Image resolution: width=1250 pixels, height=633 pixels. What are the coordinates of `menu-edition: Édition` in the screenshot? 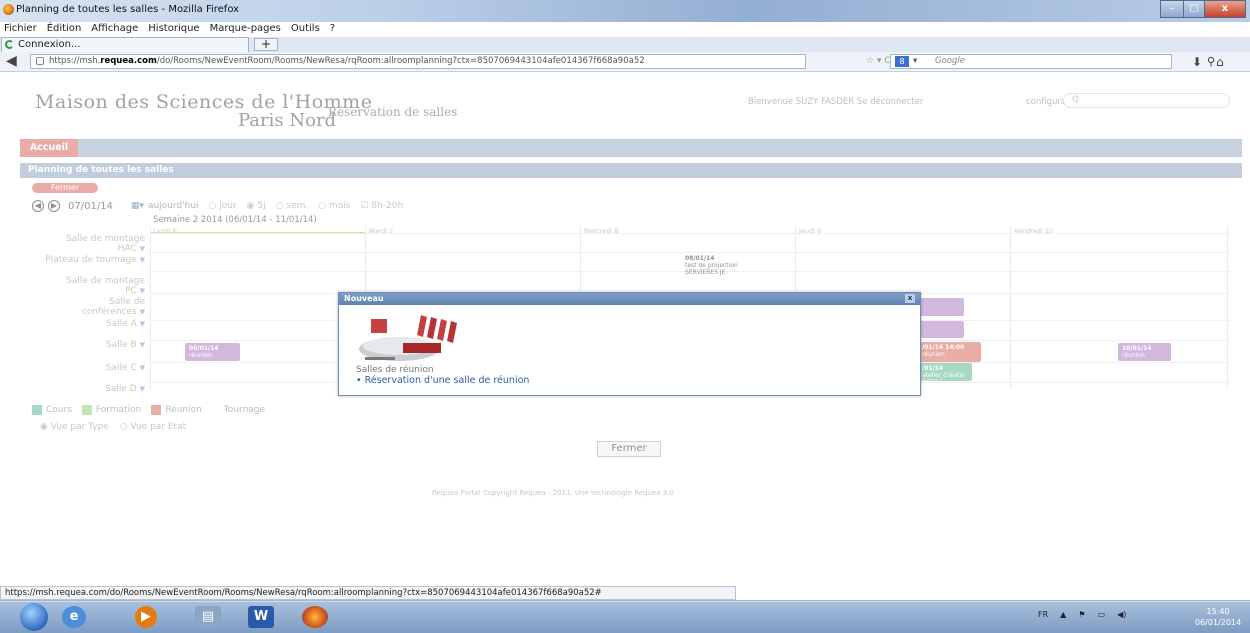 It's located at (64, 29).